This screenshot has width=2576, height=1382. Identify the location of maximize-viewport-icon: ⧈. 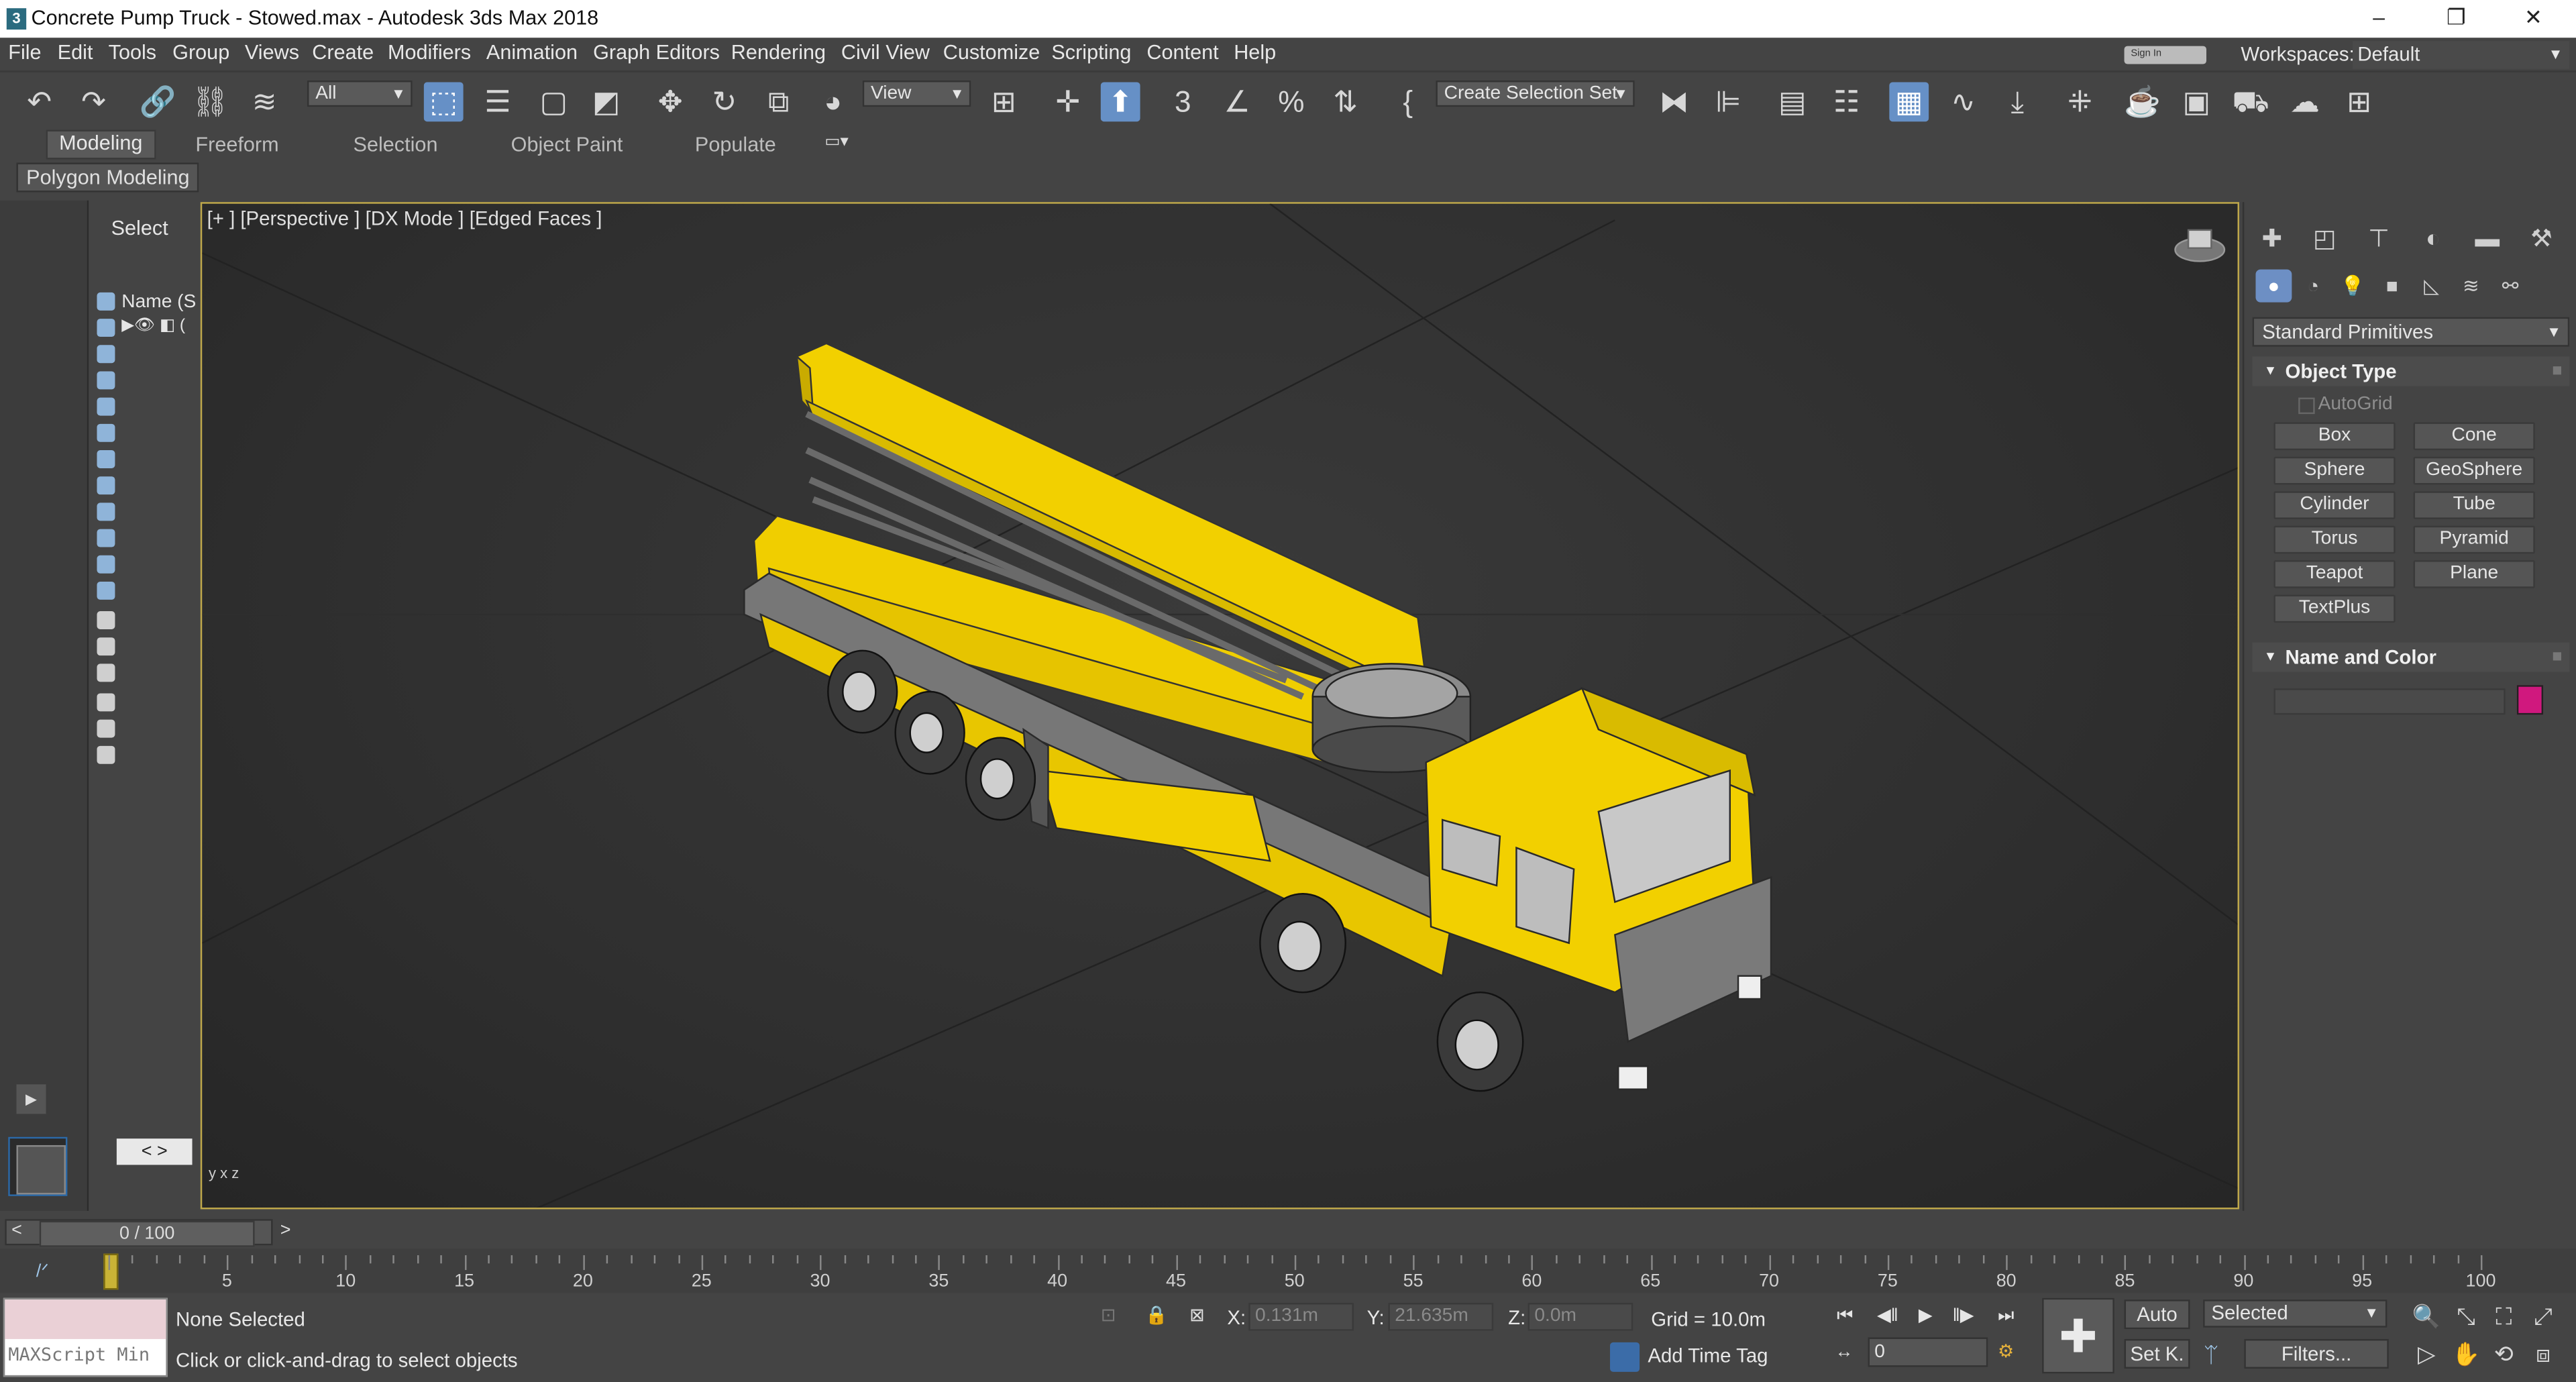
(2543, 1354).